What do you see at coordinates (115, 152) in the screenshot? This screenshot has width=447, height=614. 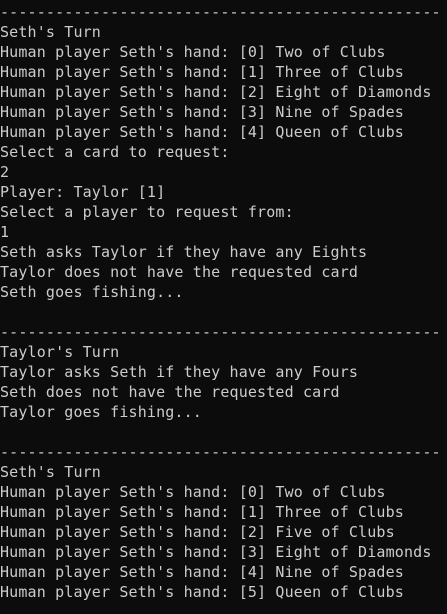 I see `card-prompt: Select a card to request:` at bounding box center [115, 152].